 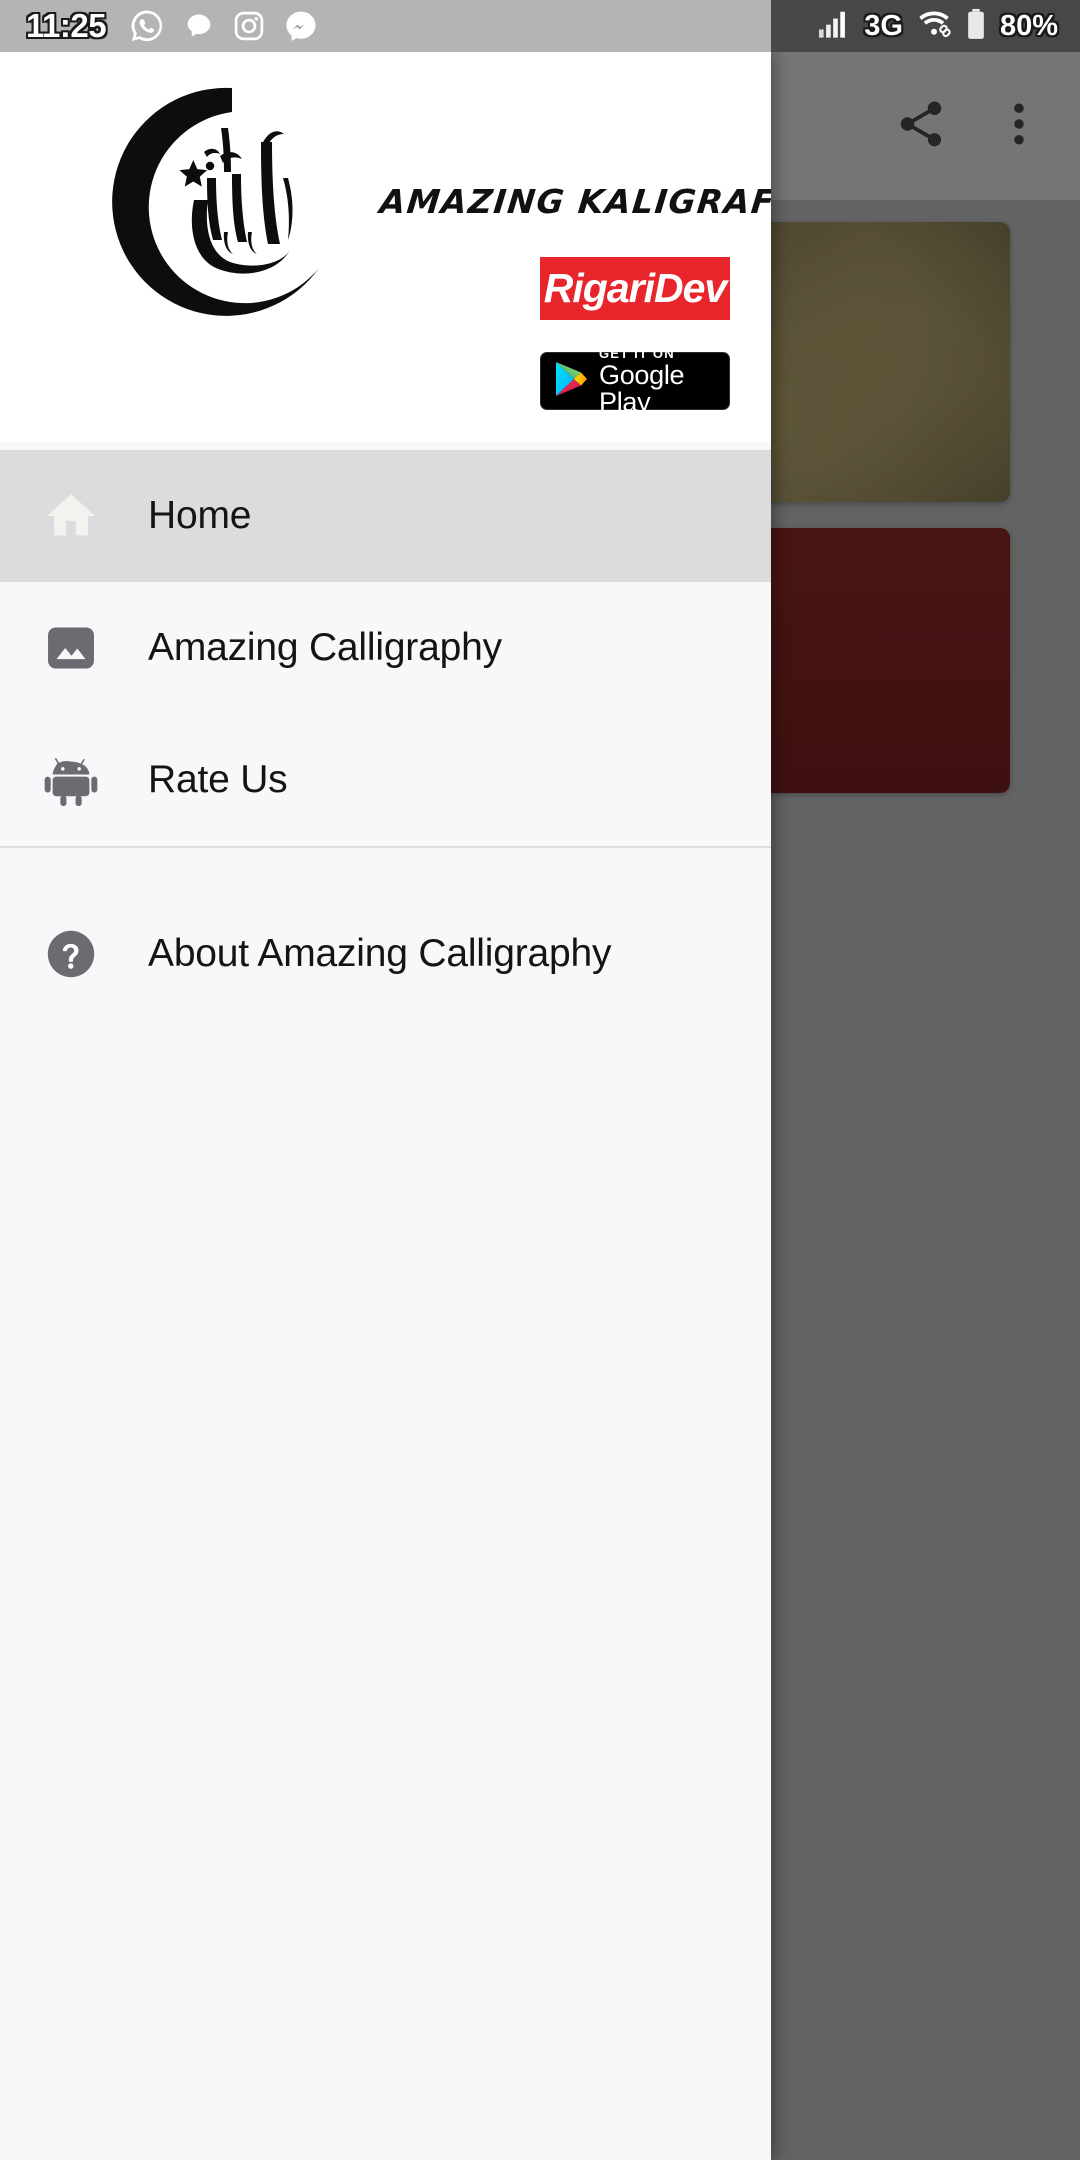 I want to click on play-badge-big-text: Google Play, so click(x=642, y=388).